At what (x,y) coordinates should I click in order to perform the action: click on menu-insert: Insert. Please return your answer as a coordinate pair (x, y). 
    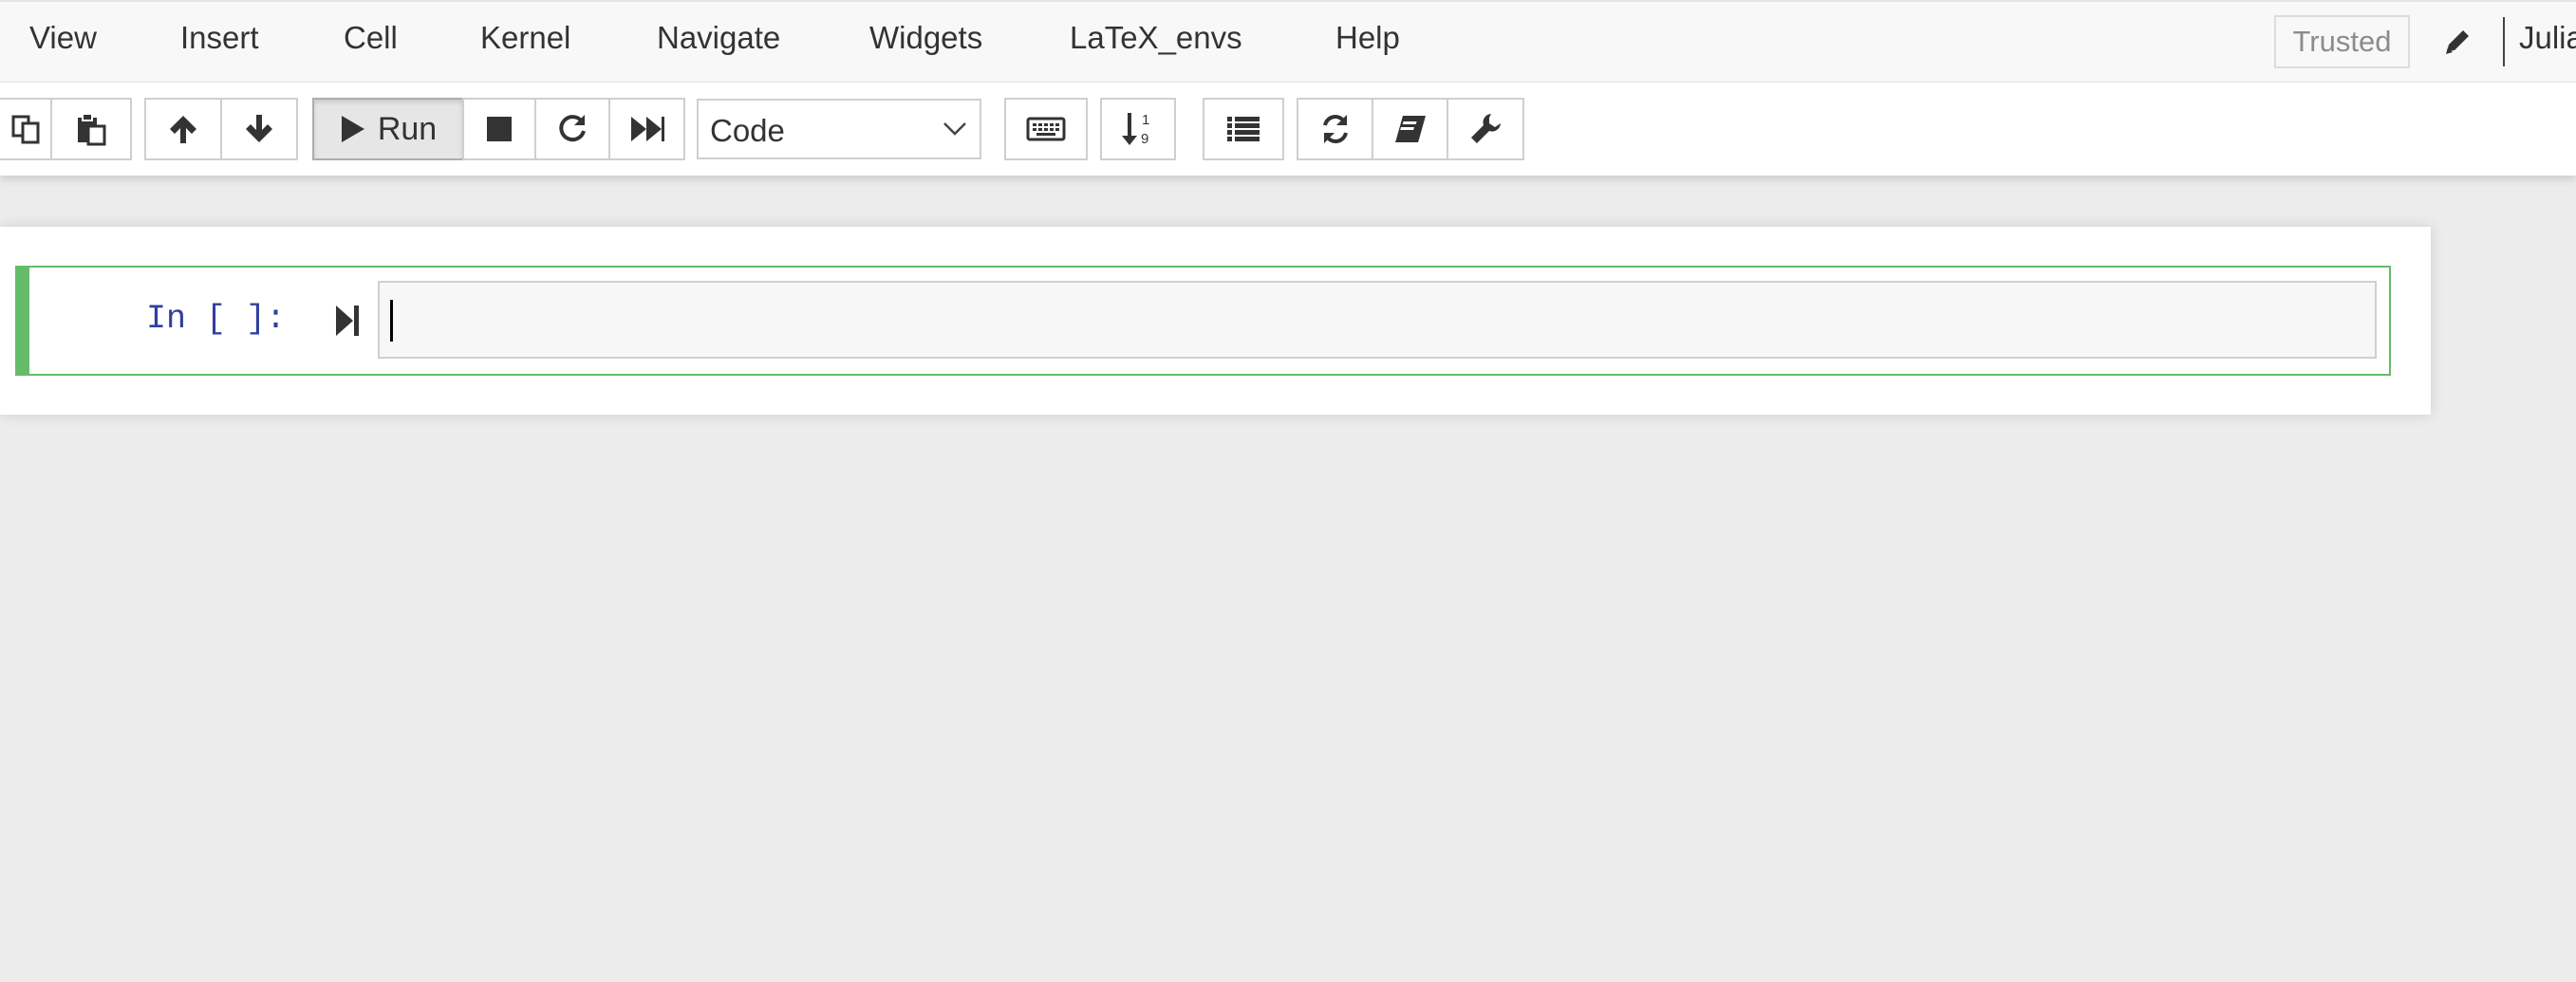
    Looking at the image, I should click on (220, 38).